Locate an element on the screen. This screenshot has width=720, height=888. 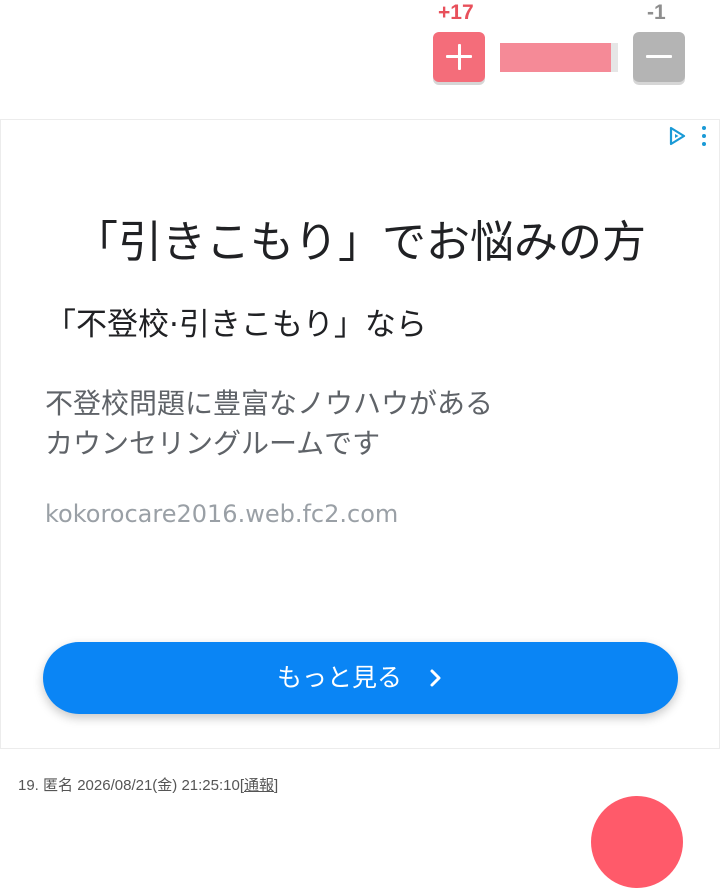
report-bracket-close: ] is located at coordinates (276, 785).